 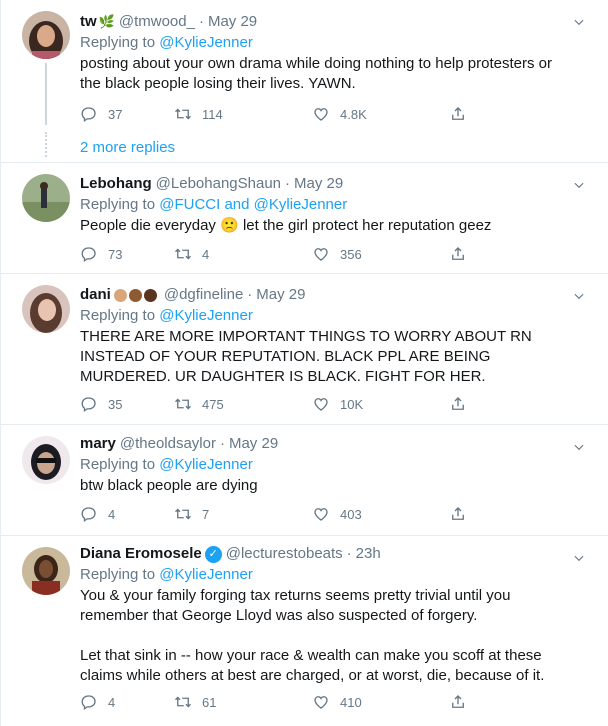 I want to click on display-name: dani, so click(x=95, y=295).